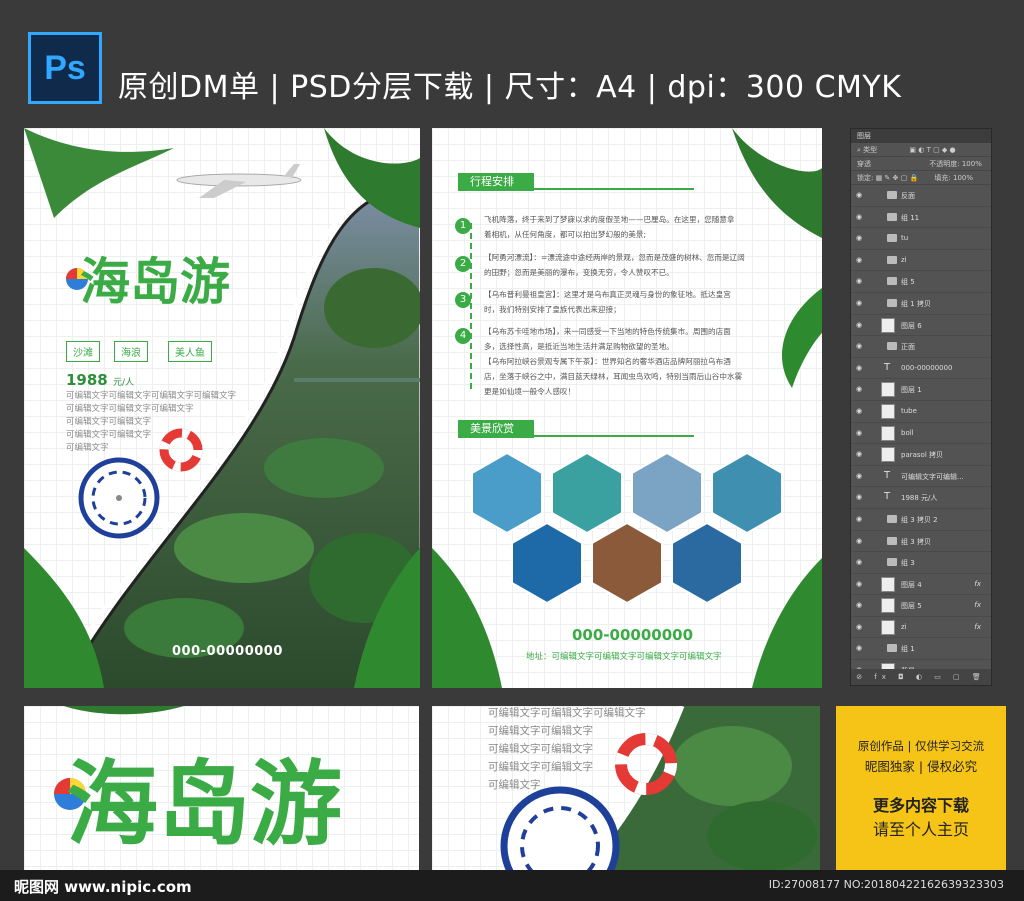 This screenshot has width=1024, height=901. I want to click on layer-row: ◉ 组 3 拷贝, so click(921, 542).